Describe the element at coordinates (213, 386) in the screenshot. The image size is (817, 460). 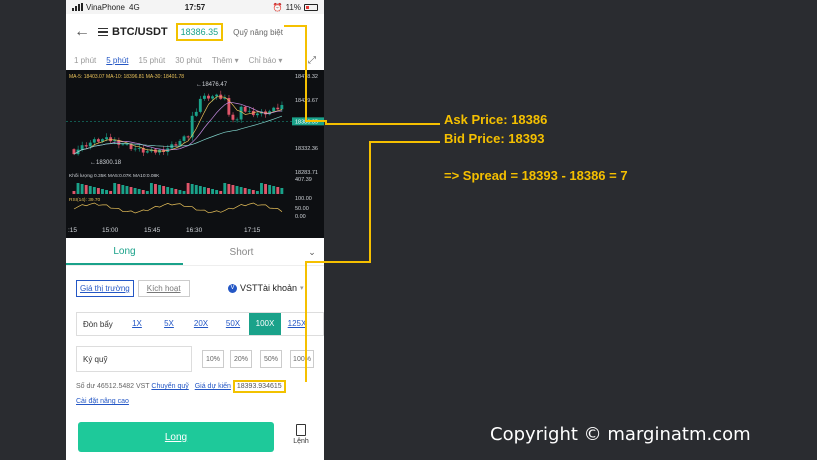
I see `est-price-link: Giá dự kiến` at that location.